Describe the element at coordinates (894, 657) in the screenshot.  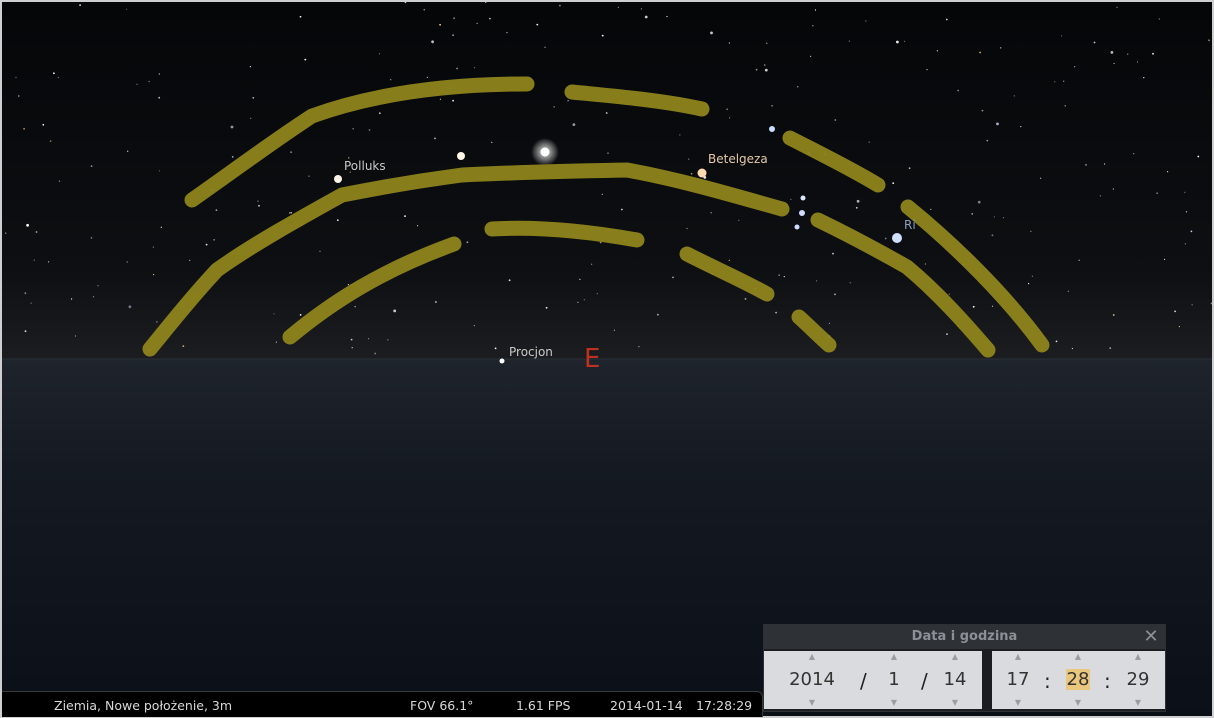
I see `month-up-icon: ▲` at that location.